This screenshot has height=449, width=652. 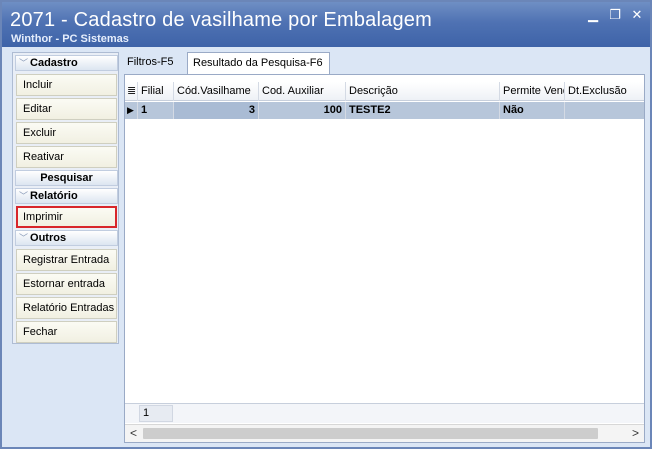 What do you see at coordinates (302, 110) in the screenshot?
I see `cell-cod-auxiliar: 100` at bounding box center [302, 110].